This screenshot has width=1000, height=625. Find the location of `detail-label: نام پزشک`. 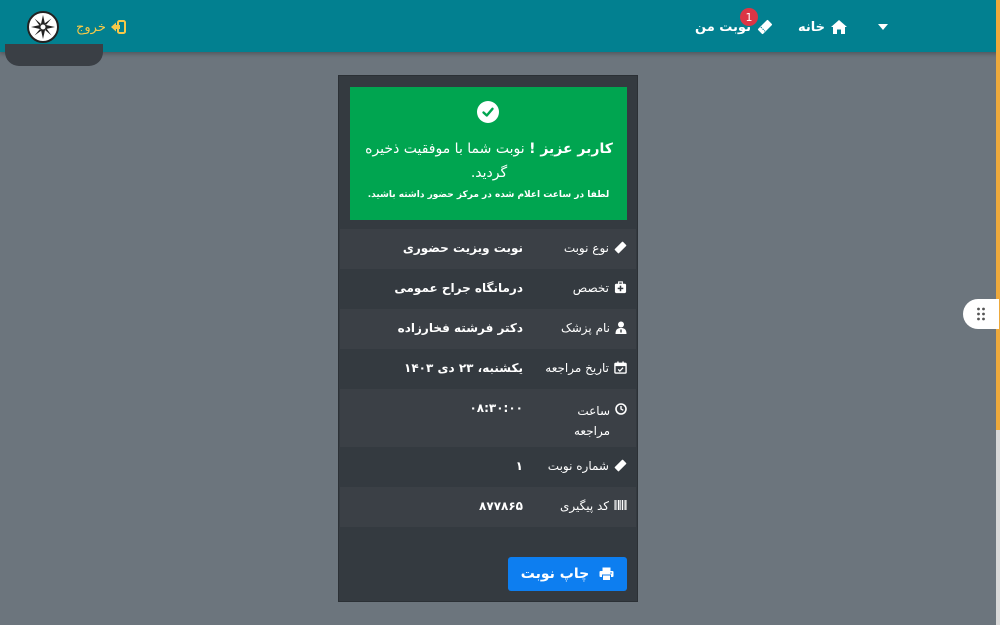

detail-label: نام پزشک is located at coordinates (585, 328).